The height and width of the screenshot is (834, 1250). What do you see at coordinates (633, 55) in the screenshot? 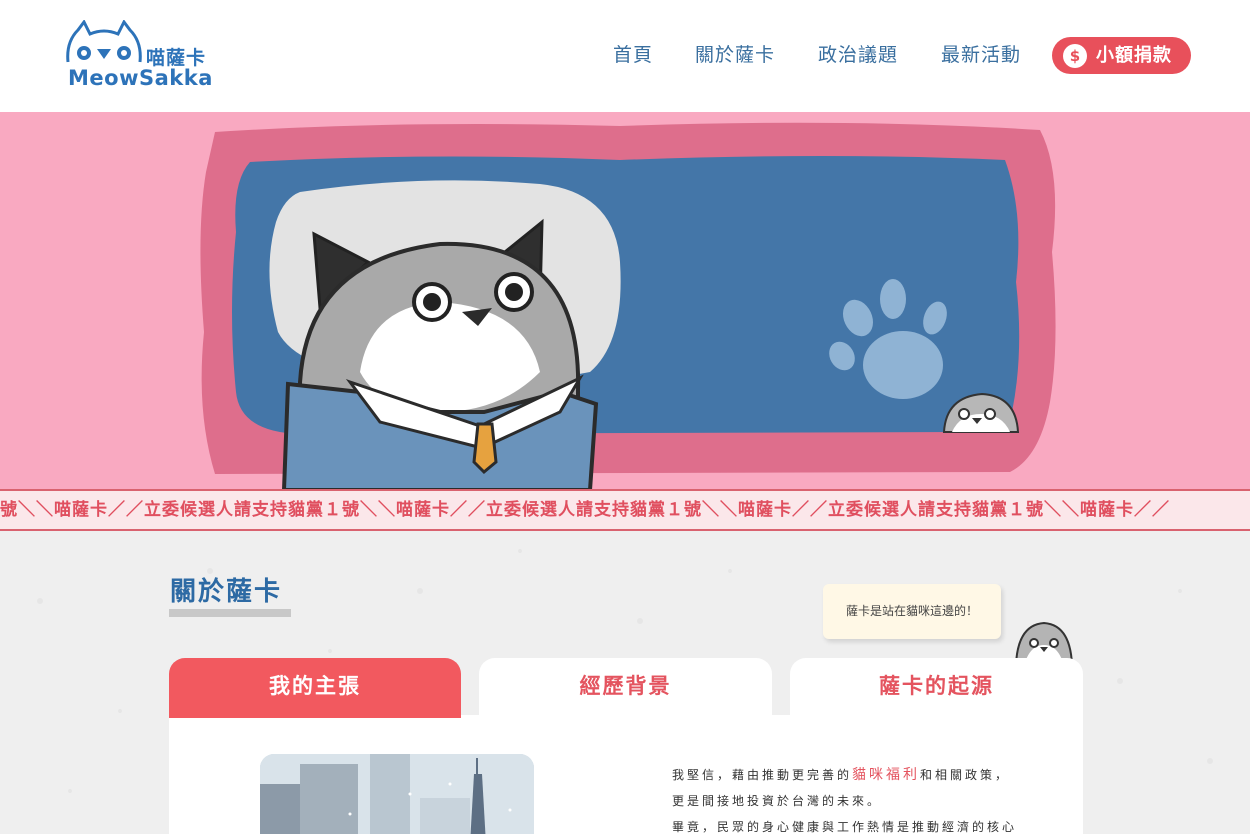
I see `nav-home: 首頁` at bounding box center [633, 55].